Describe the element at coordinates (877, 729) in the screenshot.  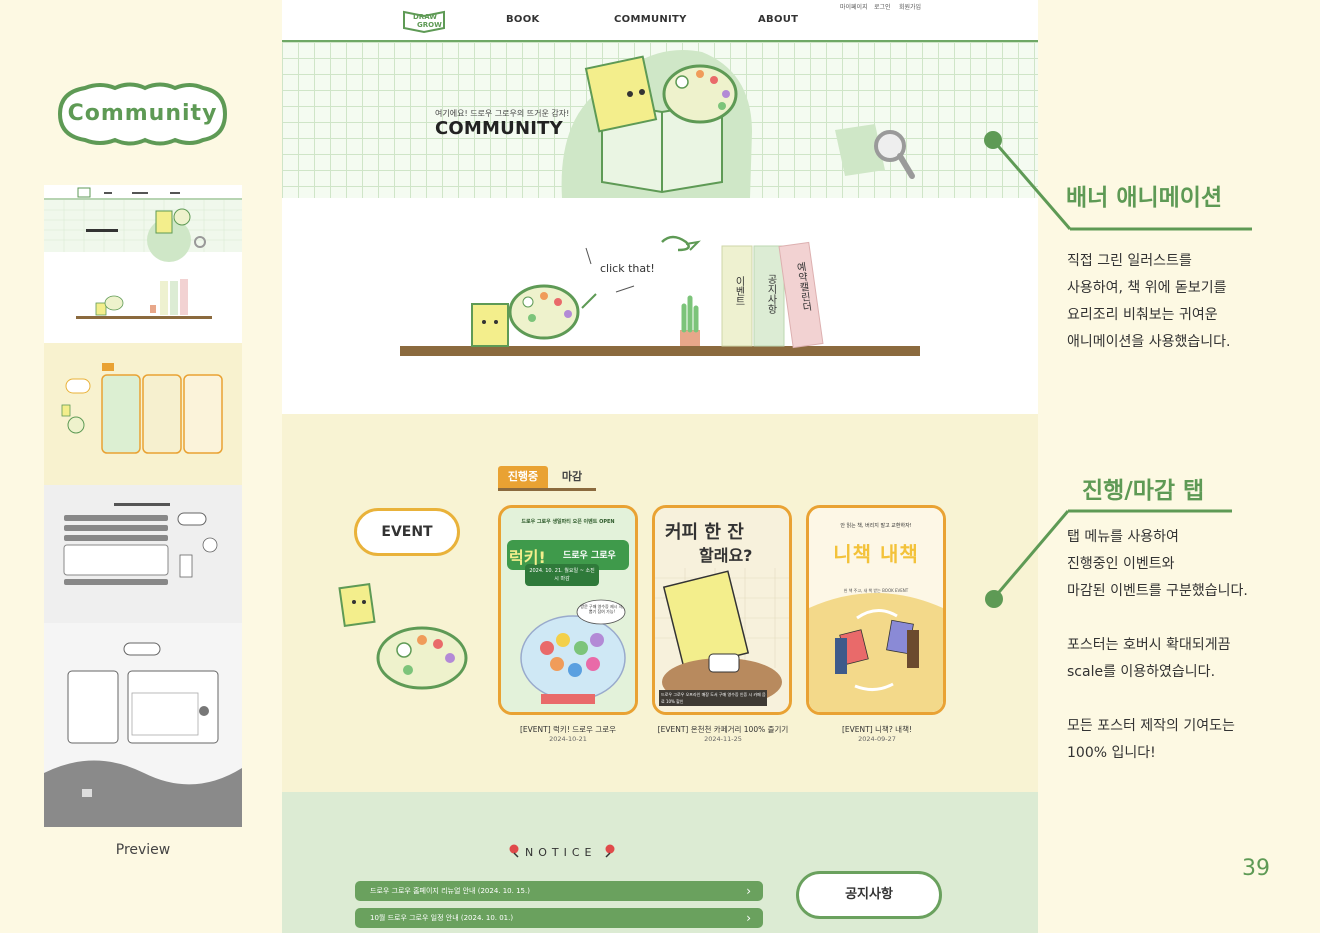
I see `poster3-caption: [EVENT] 니책? 내책!` at that location.